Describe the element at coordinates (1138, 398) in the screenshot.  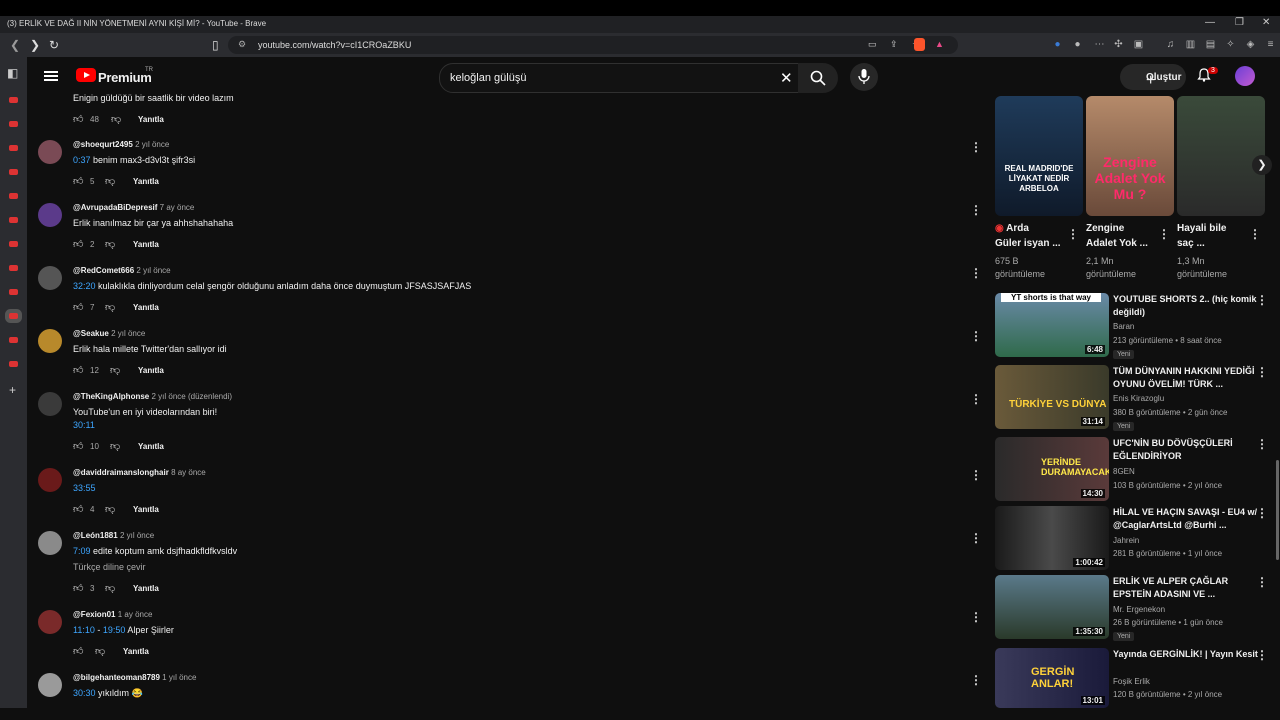
I see `channel-name: Enis Kirazoglu` at that location.